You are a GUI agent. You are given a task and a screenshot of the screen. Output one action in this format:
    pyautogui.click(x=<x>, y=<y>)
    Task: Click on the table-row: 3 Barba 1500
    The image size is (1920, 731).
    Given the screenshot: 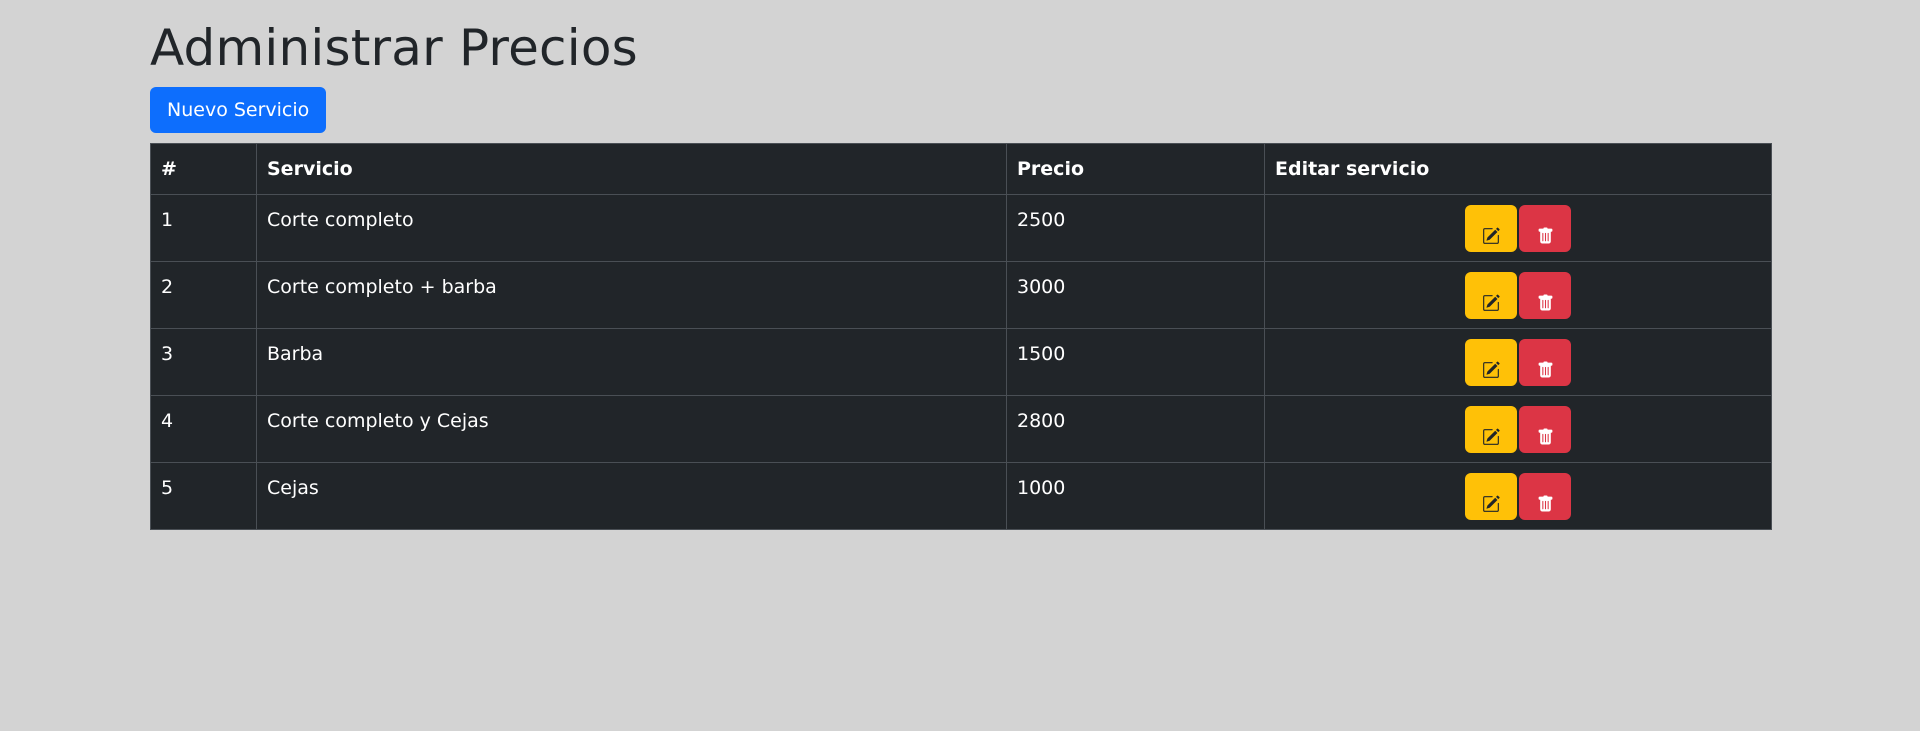 What is the action you would take?
    pyautogui.click(x=961, y=362)
    